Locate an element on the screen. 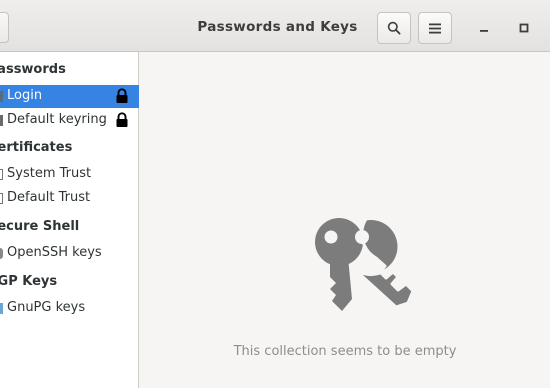 Image resolution: width=550 pixels, height=388 pixels. sidebar-item-label: Default Trust is located at coordinates (49, 197).